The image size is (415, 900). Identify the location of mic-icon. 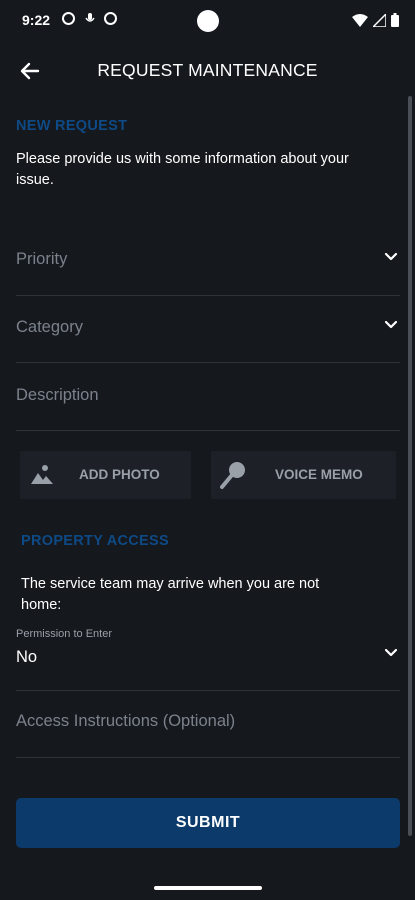
(90, 18).